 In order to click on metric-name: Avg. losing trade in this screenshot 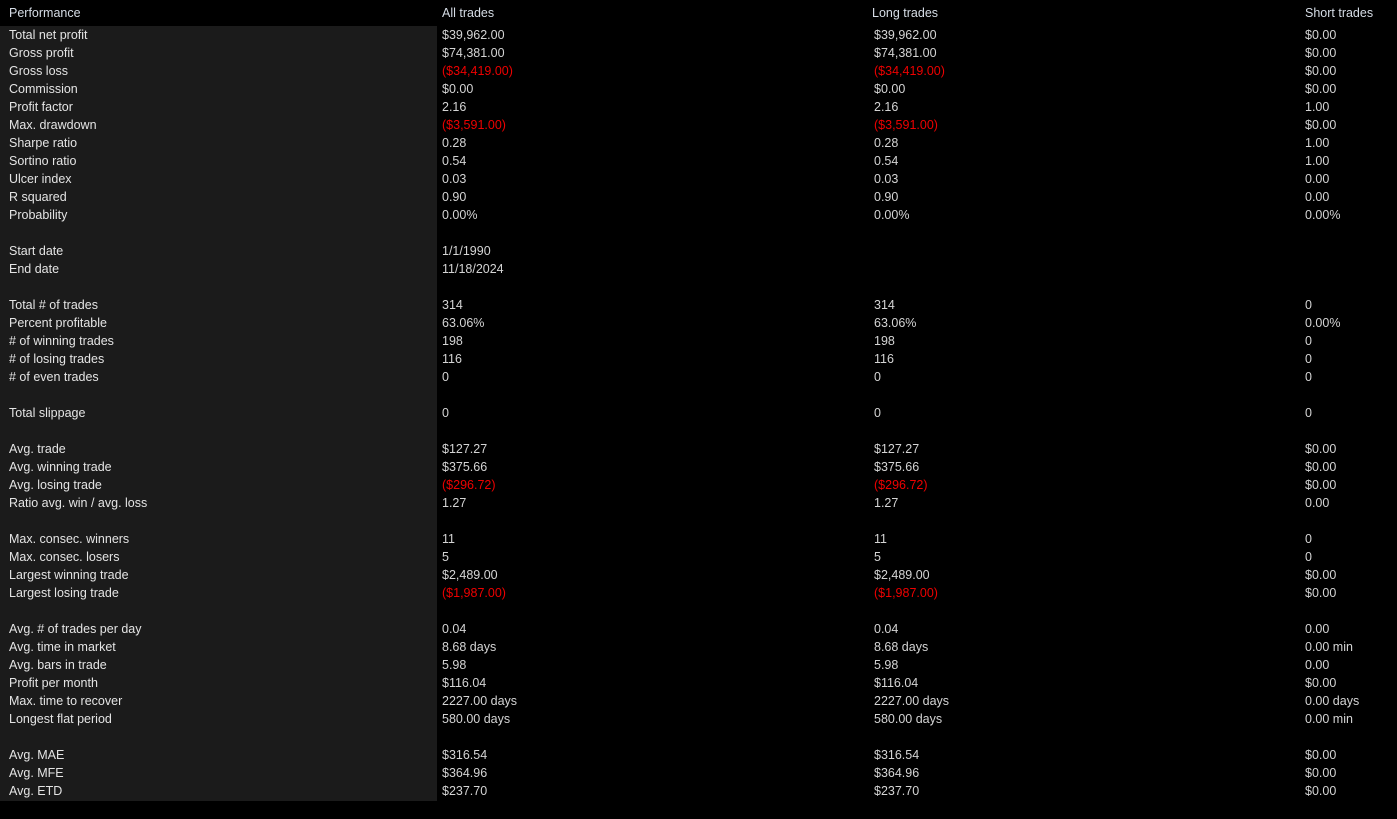, I will do `click(55, 485)`.